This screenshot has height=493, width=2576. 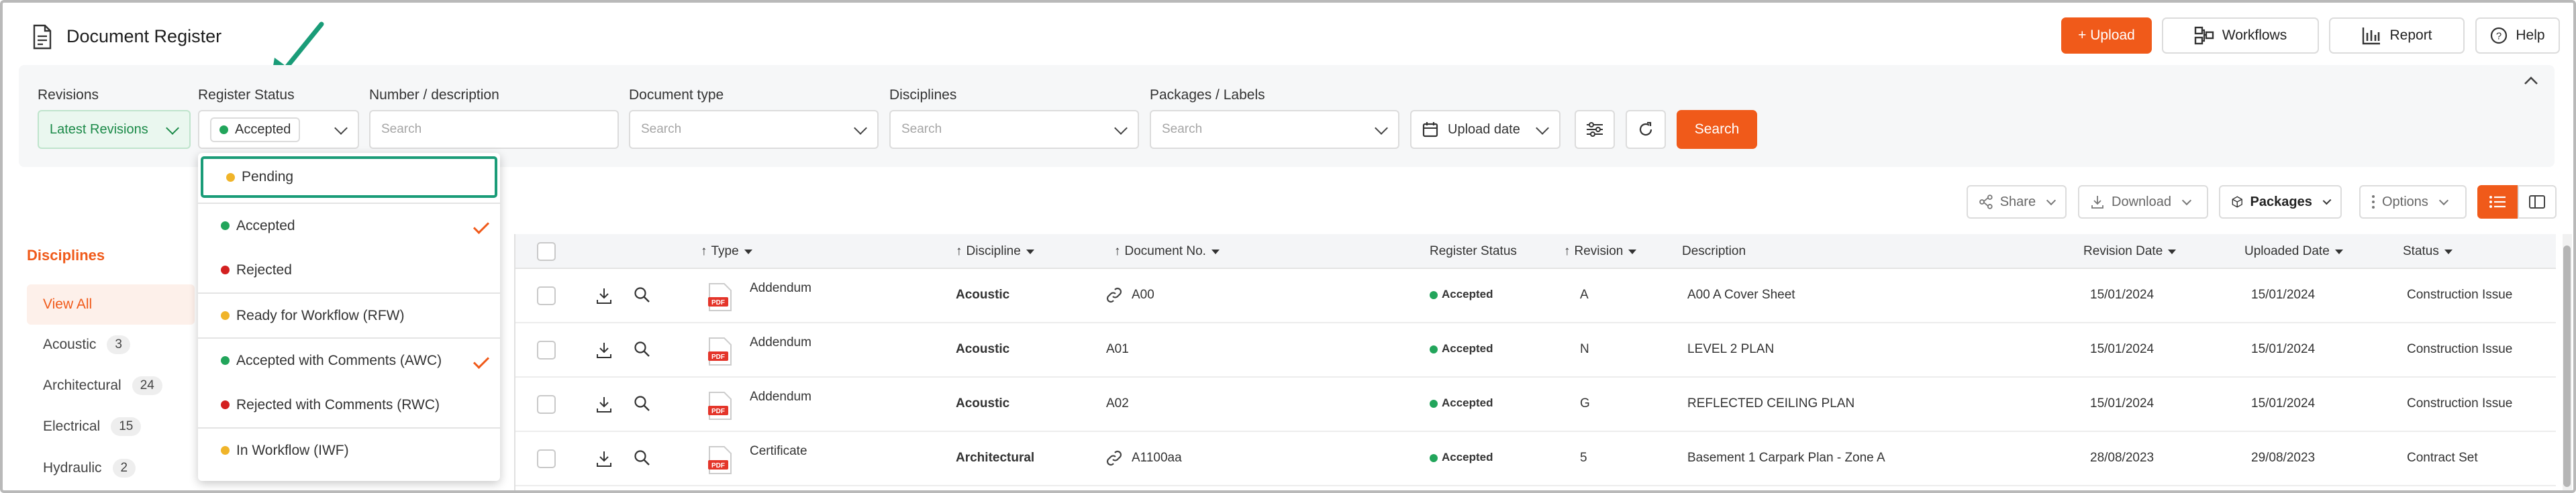 What do you see at coordinates (546, 251) in the screenshot?
I see `select-all-checkbox` at bounding box center [546, 251].